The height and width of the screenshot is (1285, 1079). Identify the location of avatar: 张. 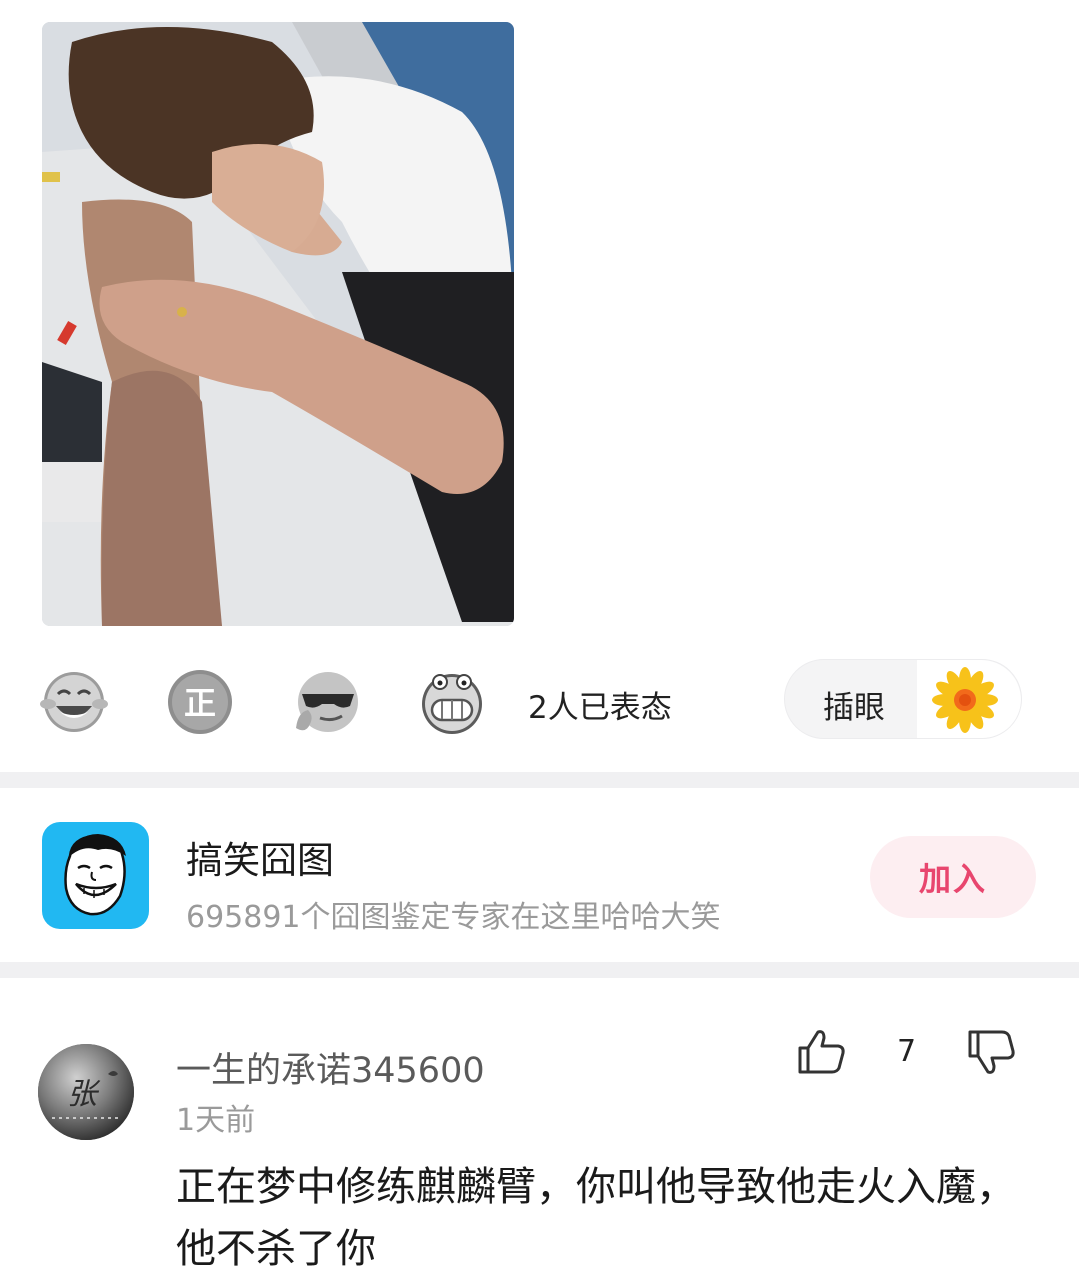
(86, 1092).